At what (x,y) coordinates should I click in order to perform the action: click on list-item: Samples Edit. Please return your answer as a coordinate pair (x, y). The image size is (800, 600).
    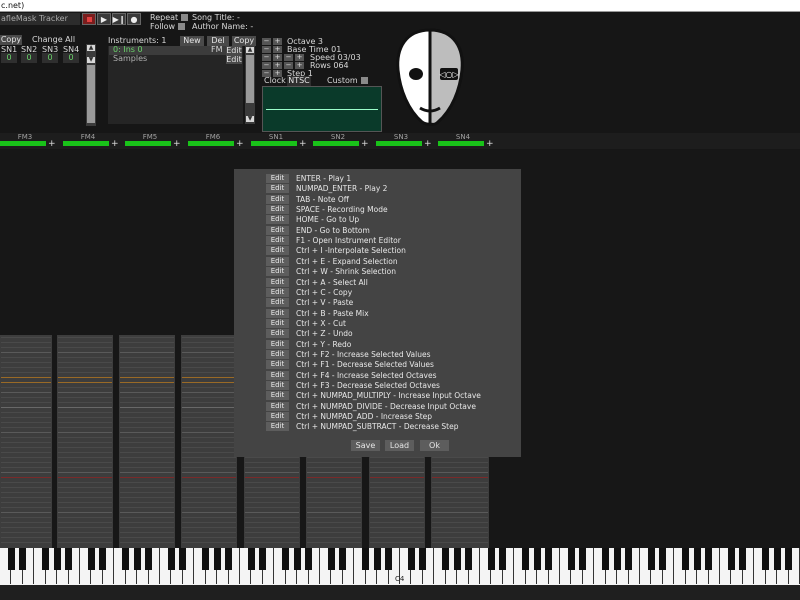
    Looking at the image, I should click on (175, 59).